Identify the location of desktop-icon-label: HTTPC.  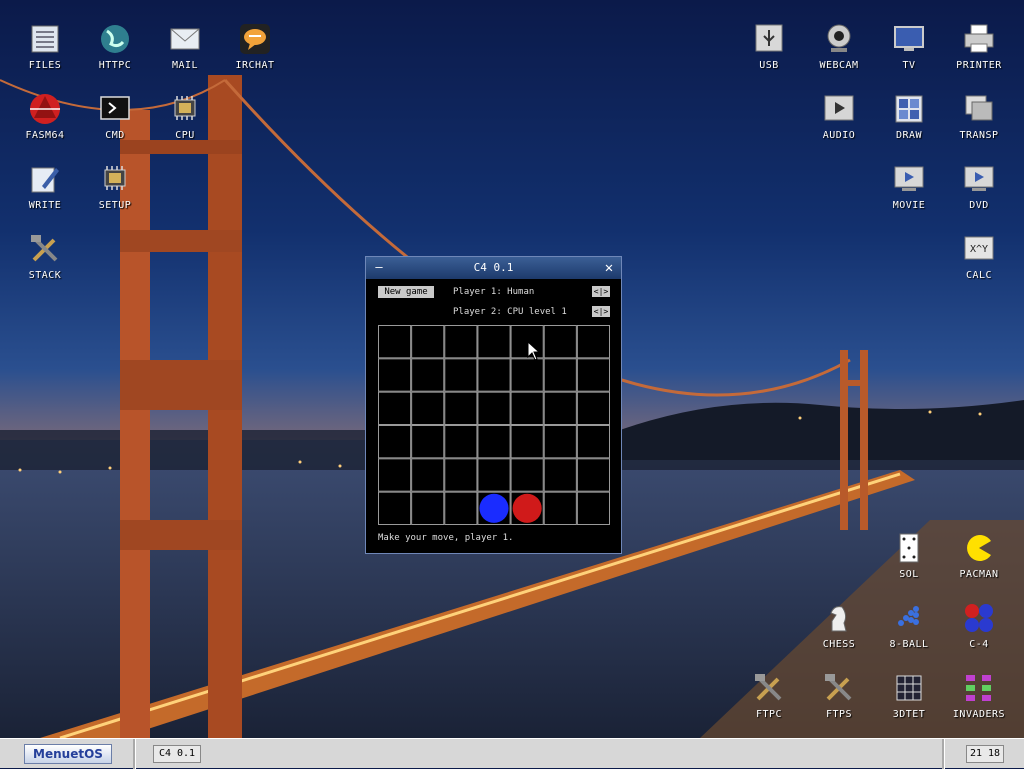
(115, 65).